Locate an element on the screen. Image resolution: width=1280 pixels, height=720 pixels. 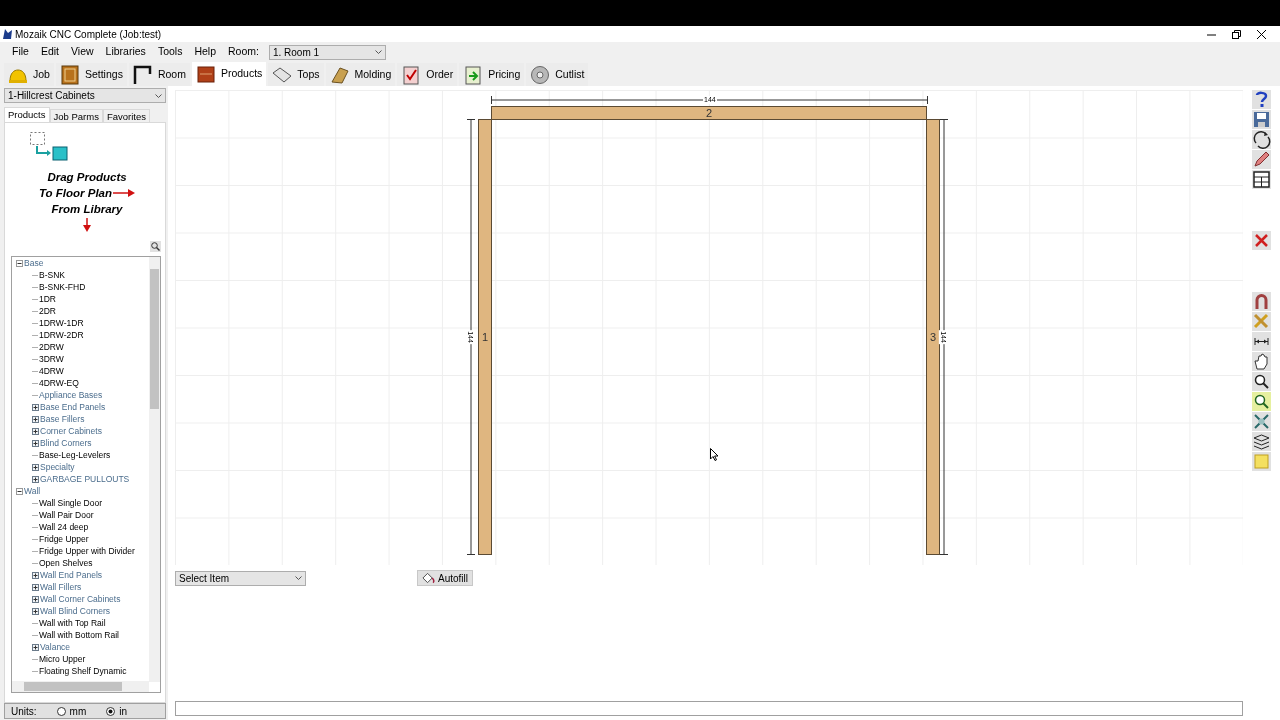
menu-item: Edit is located at coordinates (49, 52).